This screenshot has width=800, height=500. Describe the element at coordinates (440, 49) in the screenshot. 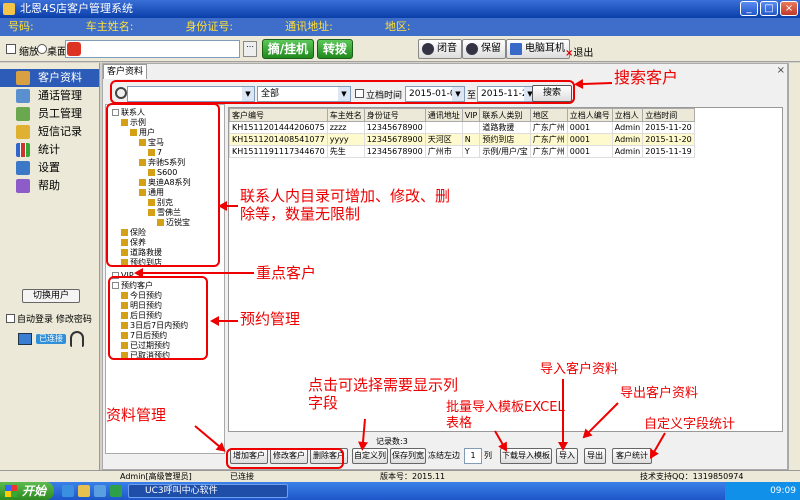

I see `mute-button: 闭音` at that location.